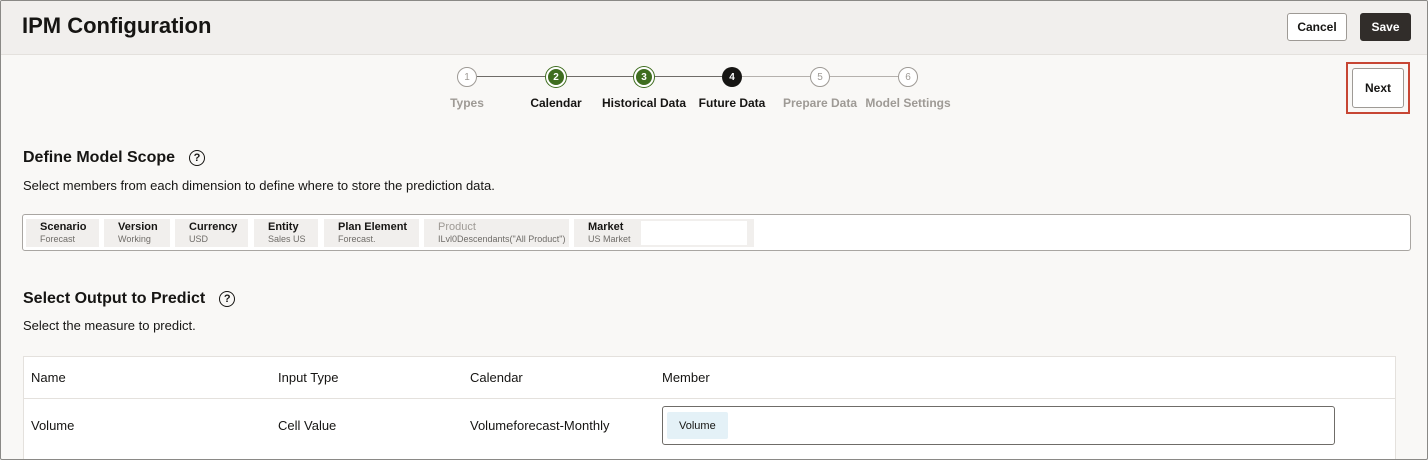  I want to click on step-label: Calendar, so click(556, 103).